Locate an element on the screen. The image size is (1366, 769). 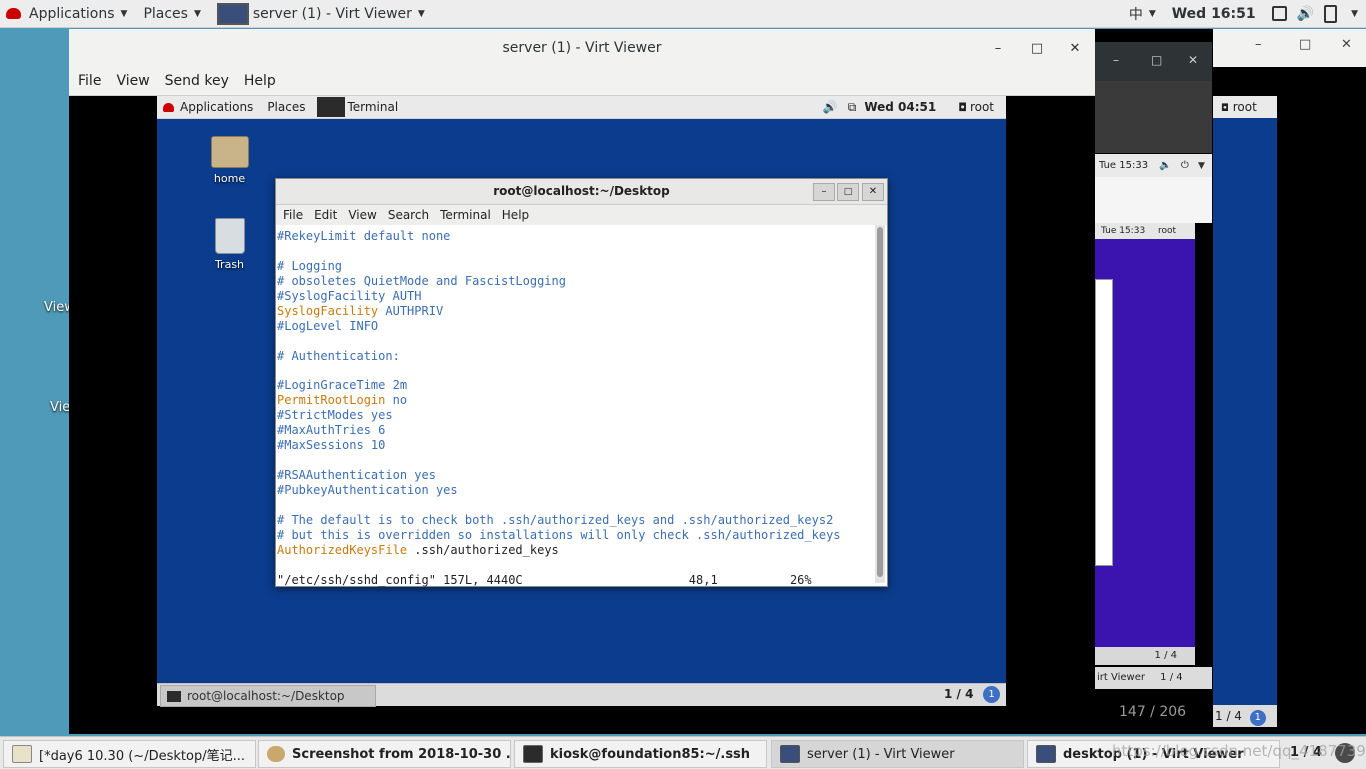
applications-label: Applications is located at coordinates (72, 13).